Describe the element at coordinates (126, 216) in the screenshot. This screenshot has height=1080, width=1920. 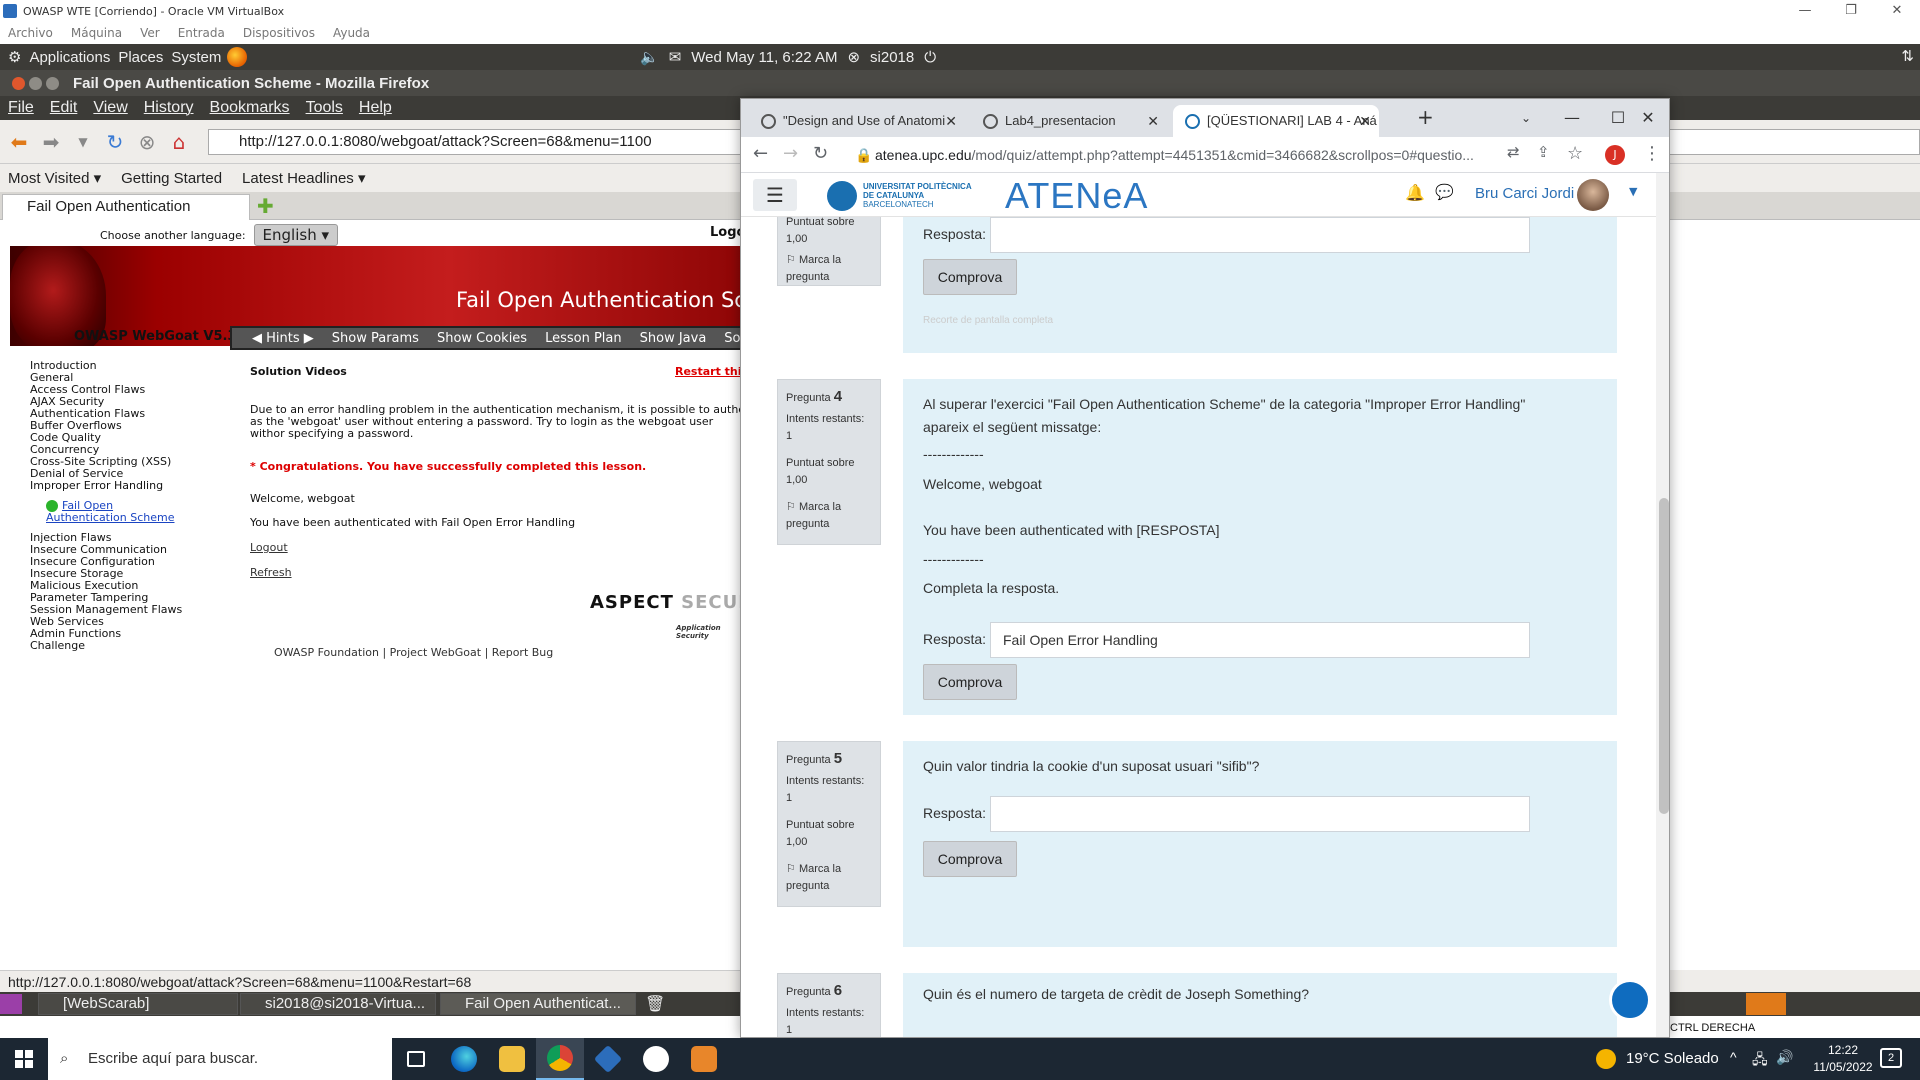
I see `firefox-tab-fail-open: Fail Open Authentication Scheme` at that location.